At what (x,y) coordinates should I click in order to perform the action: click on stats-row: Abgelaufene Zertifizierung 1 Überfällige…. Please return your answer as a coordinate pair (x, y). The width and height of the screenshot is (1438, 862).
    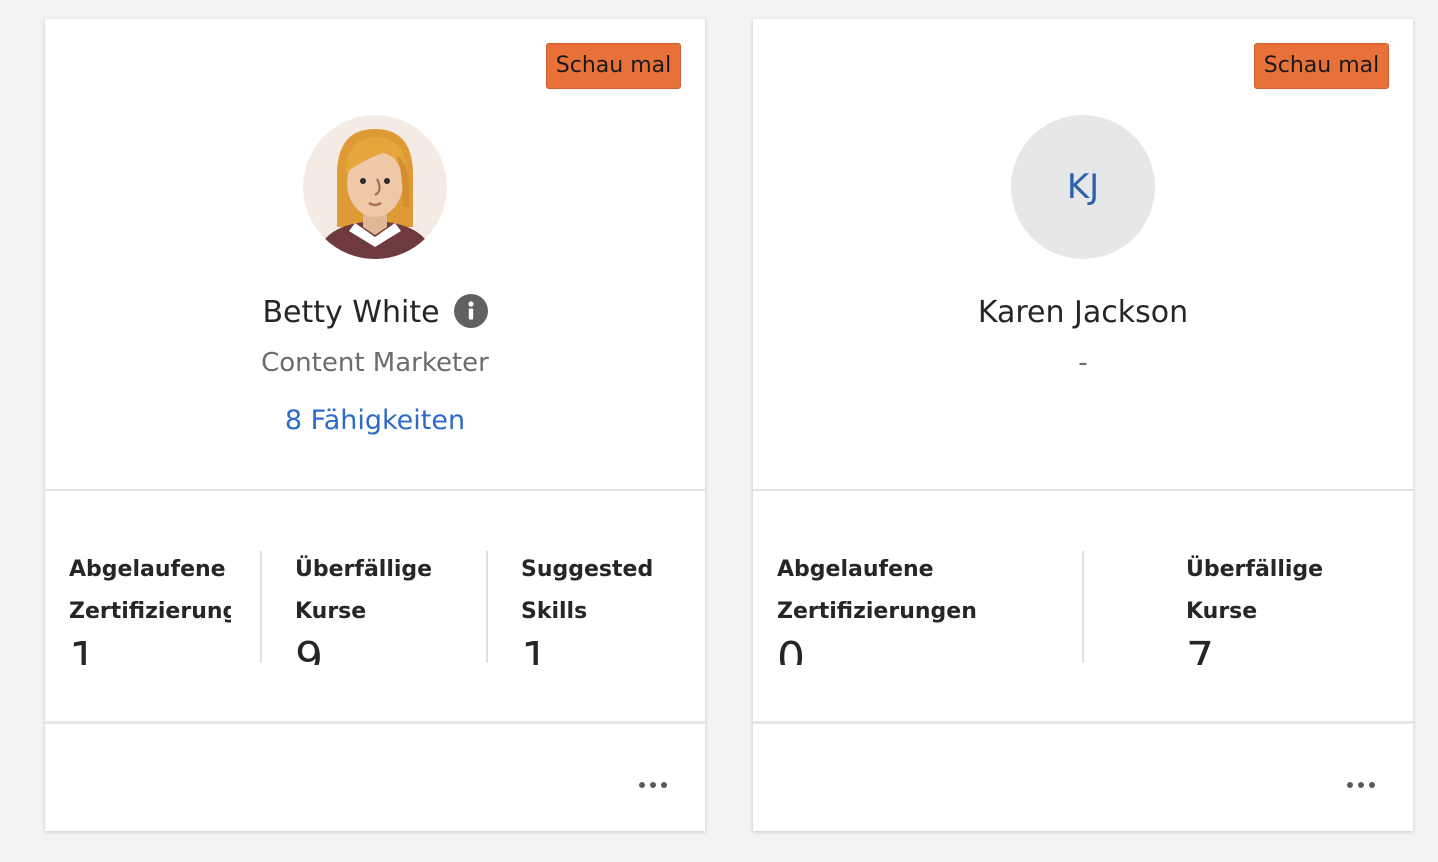
    Looking at the image, I should click on (375, 607).